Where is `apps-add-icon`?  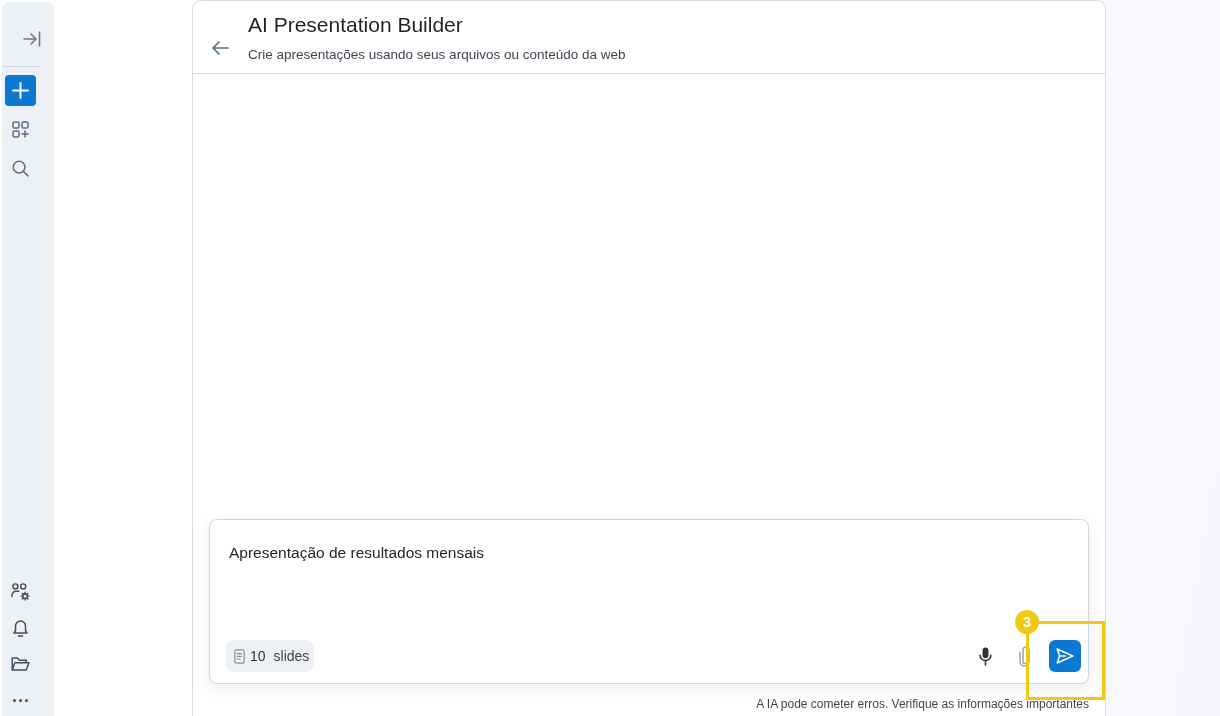
apps-add-icon is located at coordinates (20, 129).